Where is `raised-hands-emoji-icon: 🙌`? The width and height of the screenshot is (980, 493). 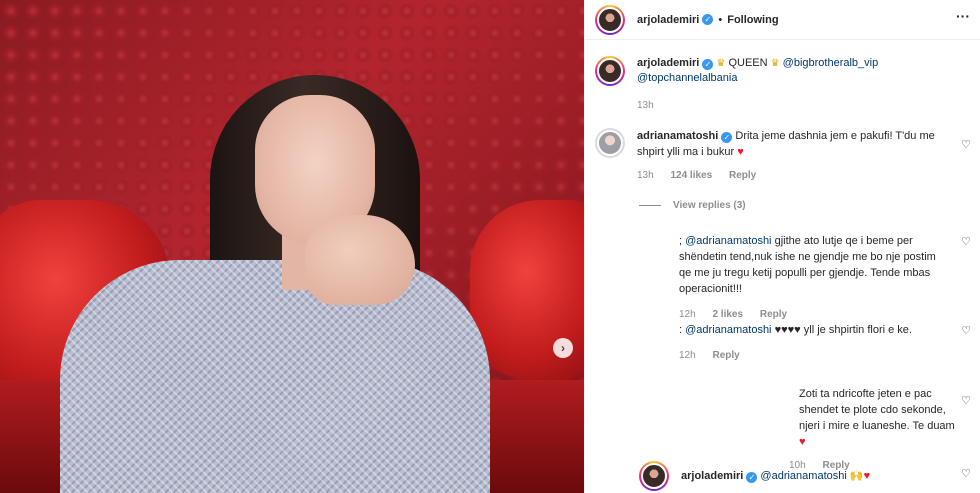
raised-hands-emoji-icon: 🙌 is located at coordinates (856, 476).